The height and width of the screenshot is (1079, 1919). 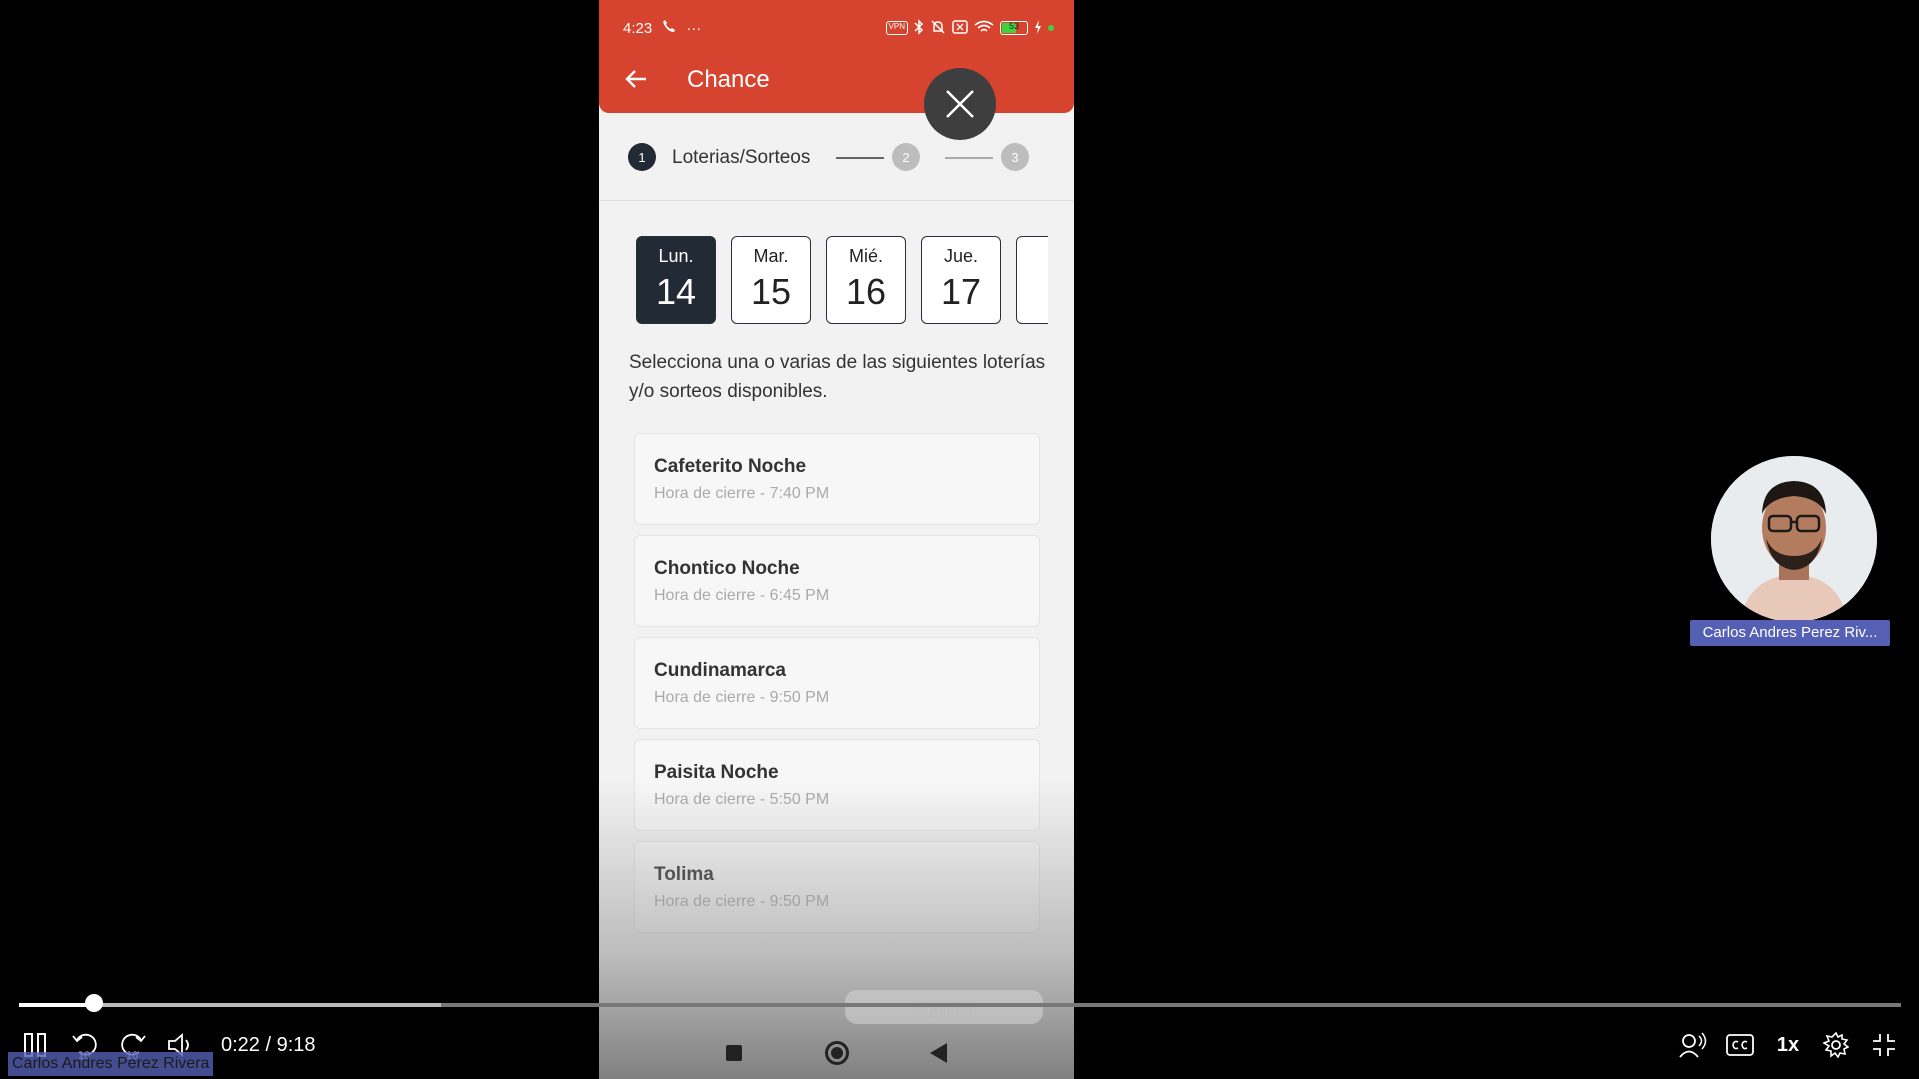 I want to click on bluetooth-icon, so click(x=919, y=28).